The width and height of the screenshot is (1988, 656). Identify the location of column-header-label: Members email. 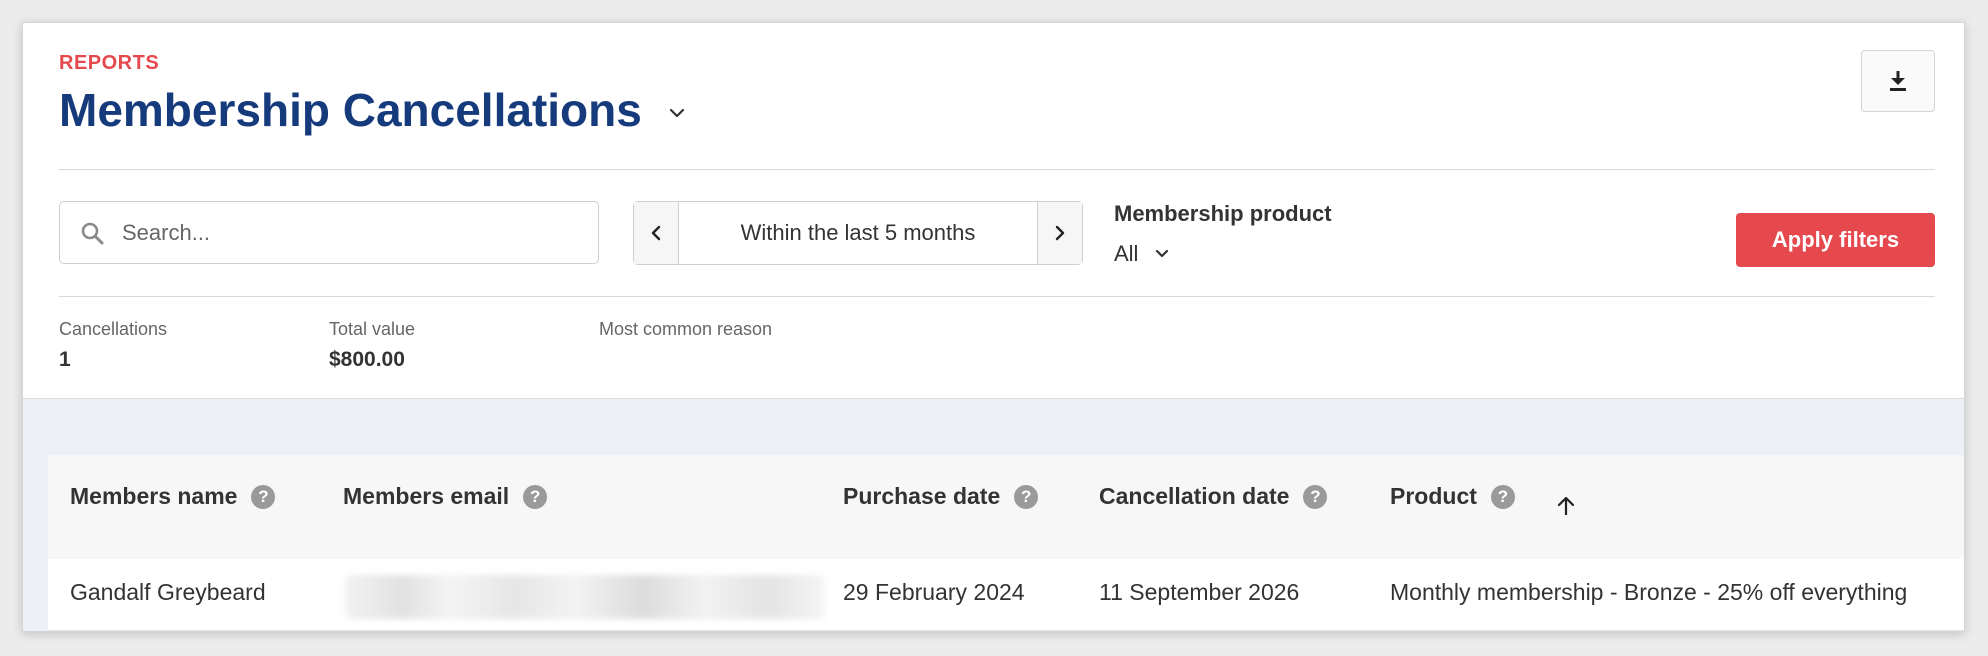
(426, 496).